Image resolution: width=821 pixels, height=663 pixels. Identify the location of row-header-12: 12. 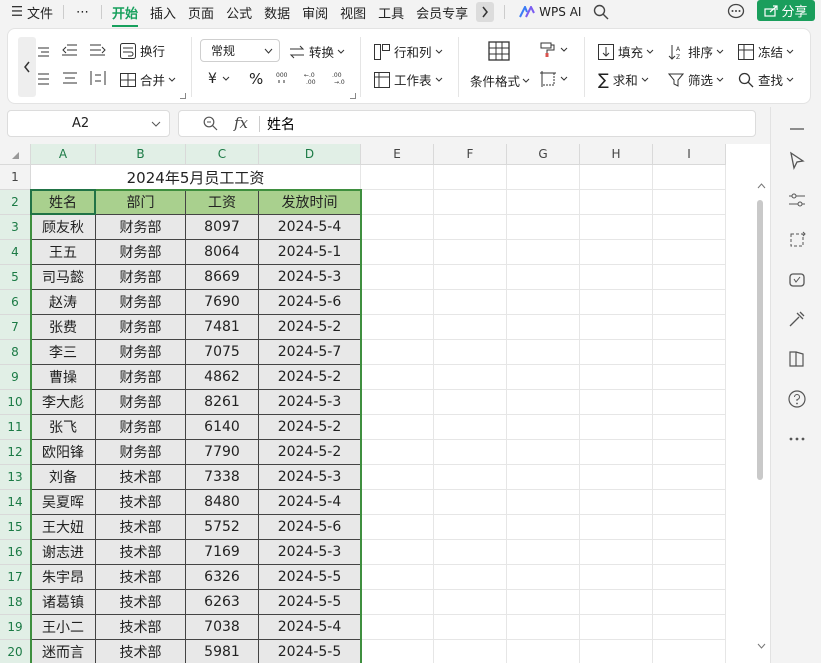
(15, 452).